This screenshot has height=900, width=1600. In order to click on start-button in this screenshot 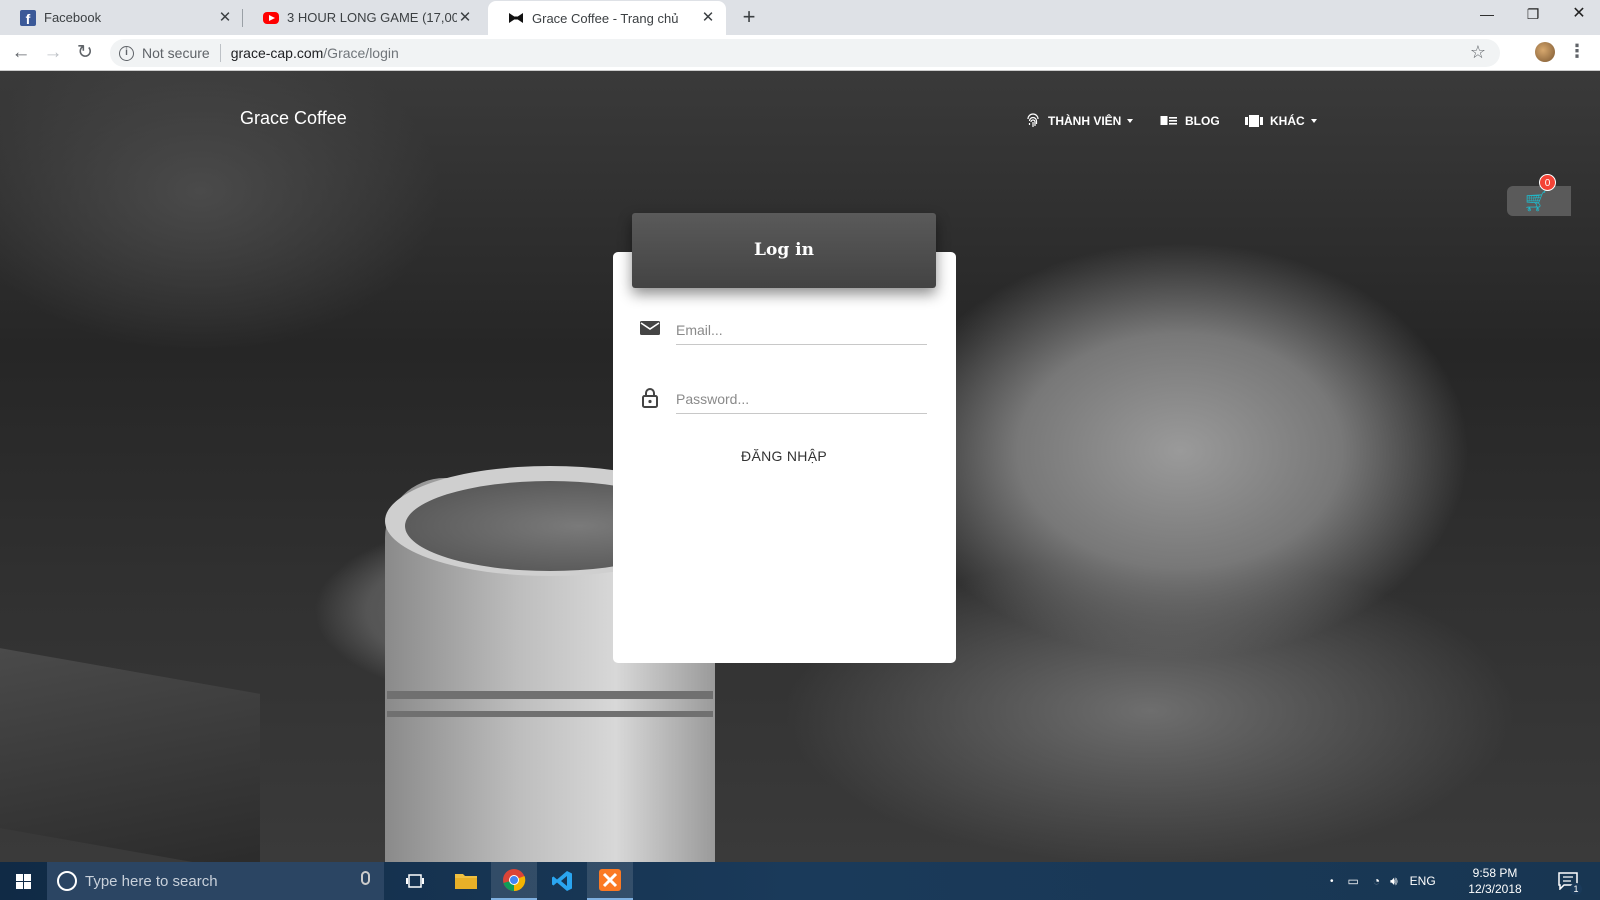, I will do `click(23, 881)`.